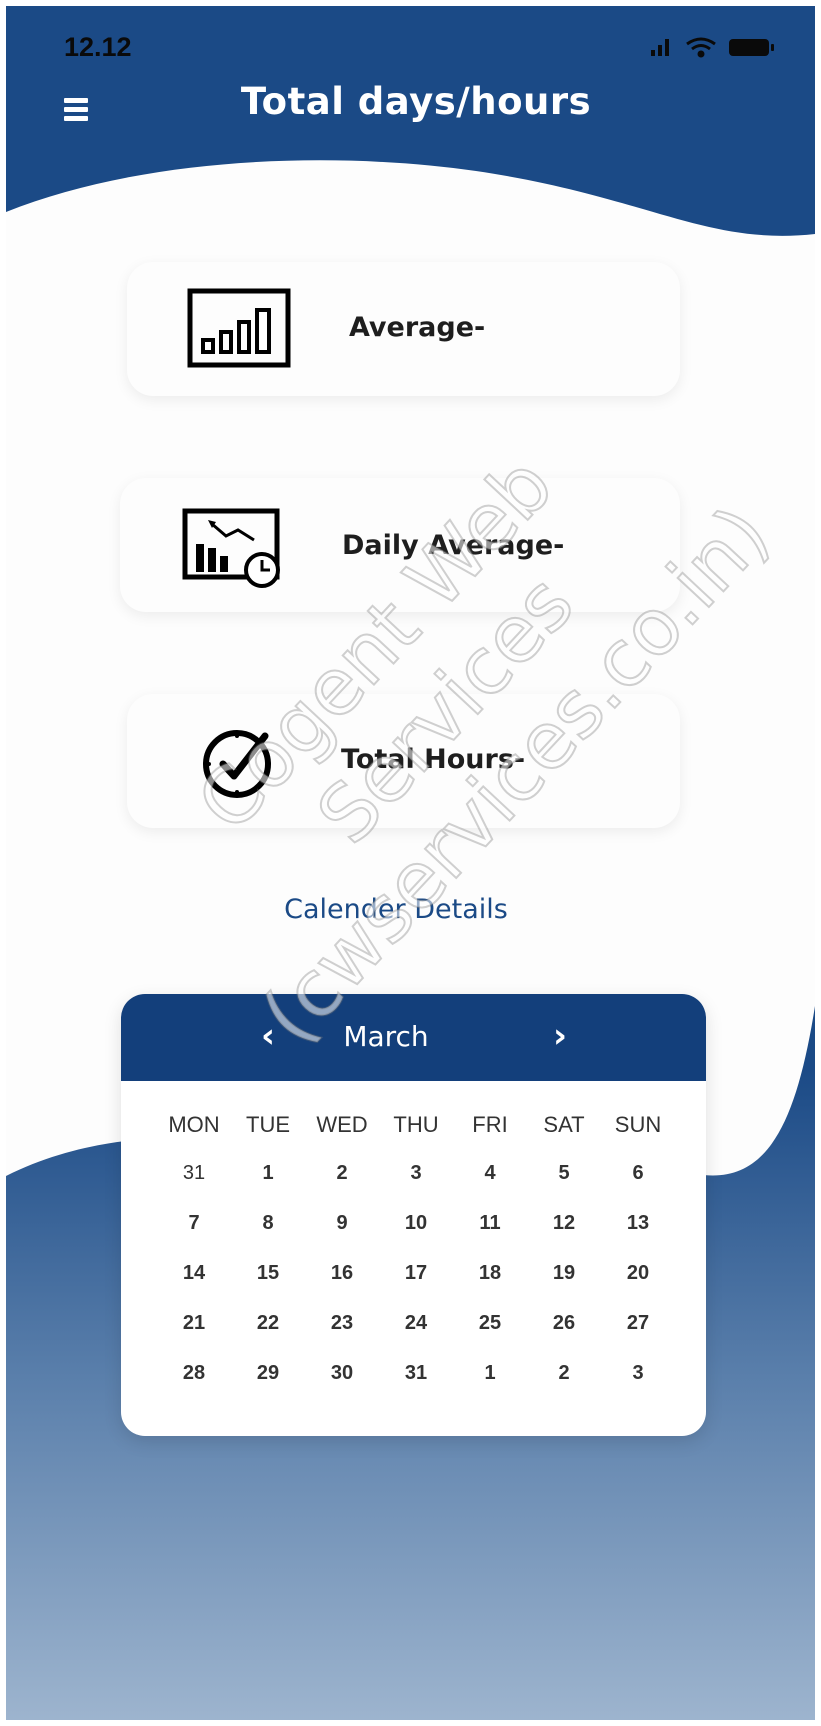 The height and width of the screenshot is (1726, 821). Describe the element at coordinates (660, 47) in the screenshot. I see `signal-icon` at that location.